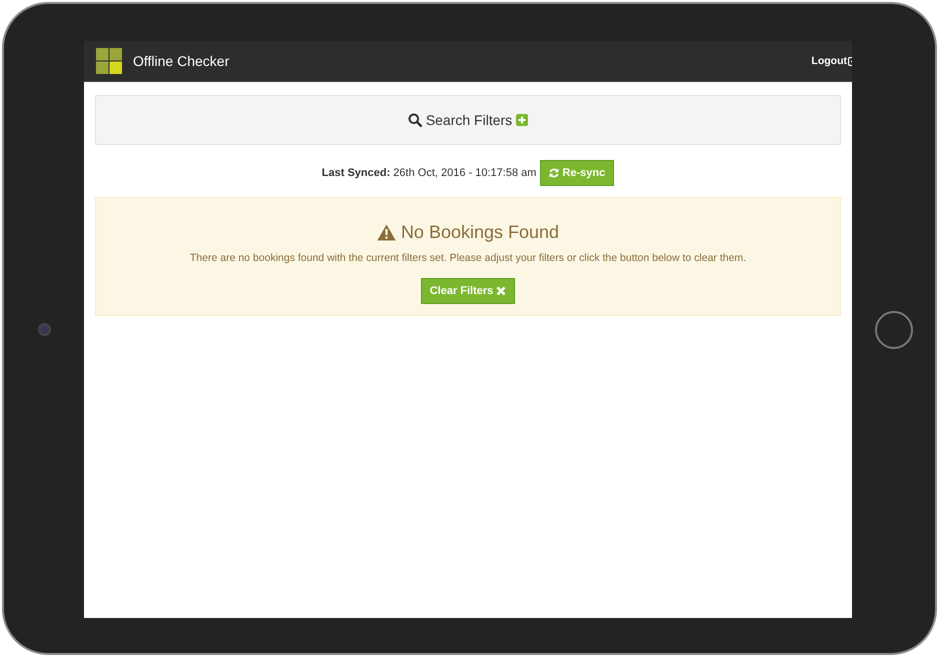 This screenshot has width=939, height=657. Describe the element at coordinates (429, 173) in the screenshot. I see `sync-status: Last Synced: 26th Oct, 2016 - 10:17:58 am` at that location.